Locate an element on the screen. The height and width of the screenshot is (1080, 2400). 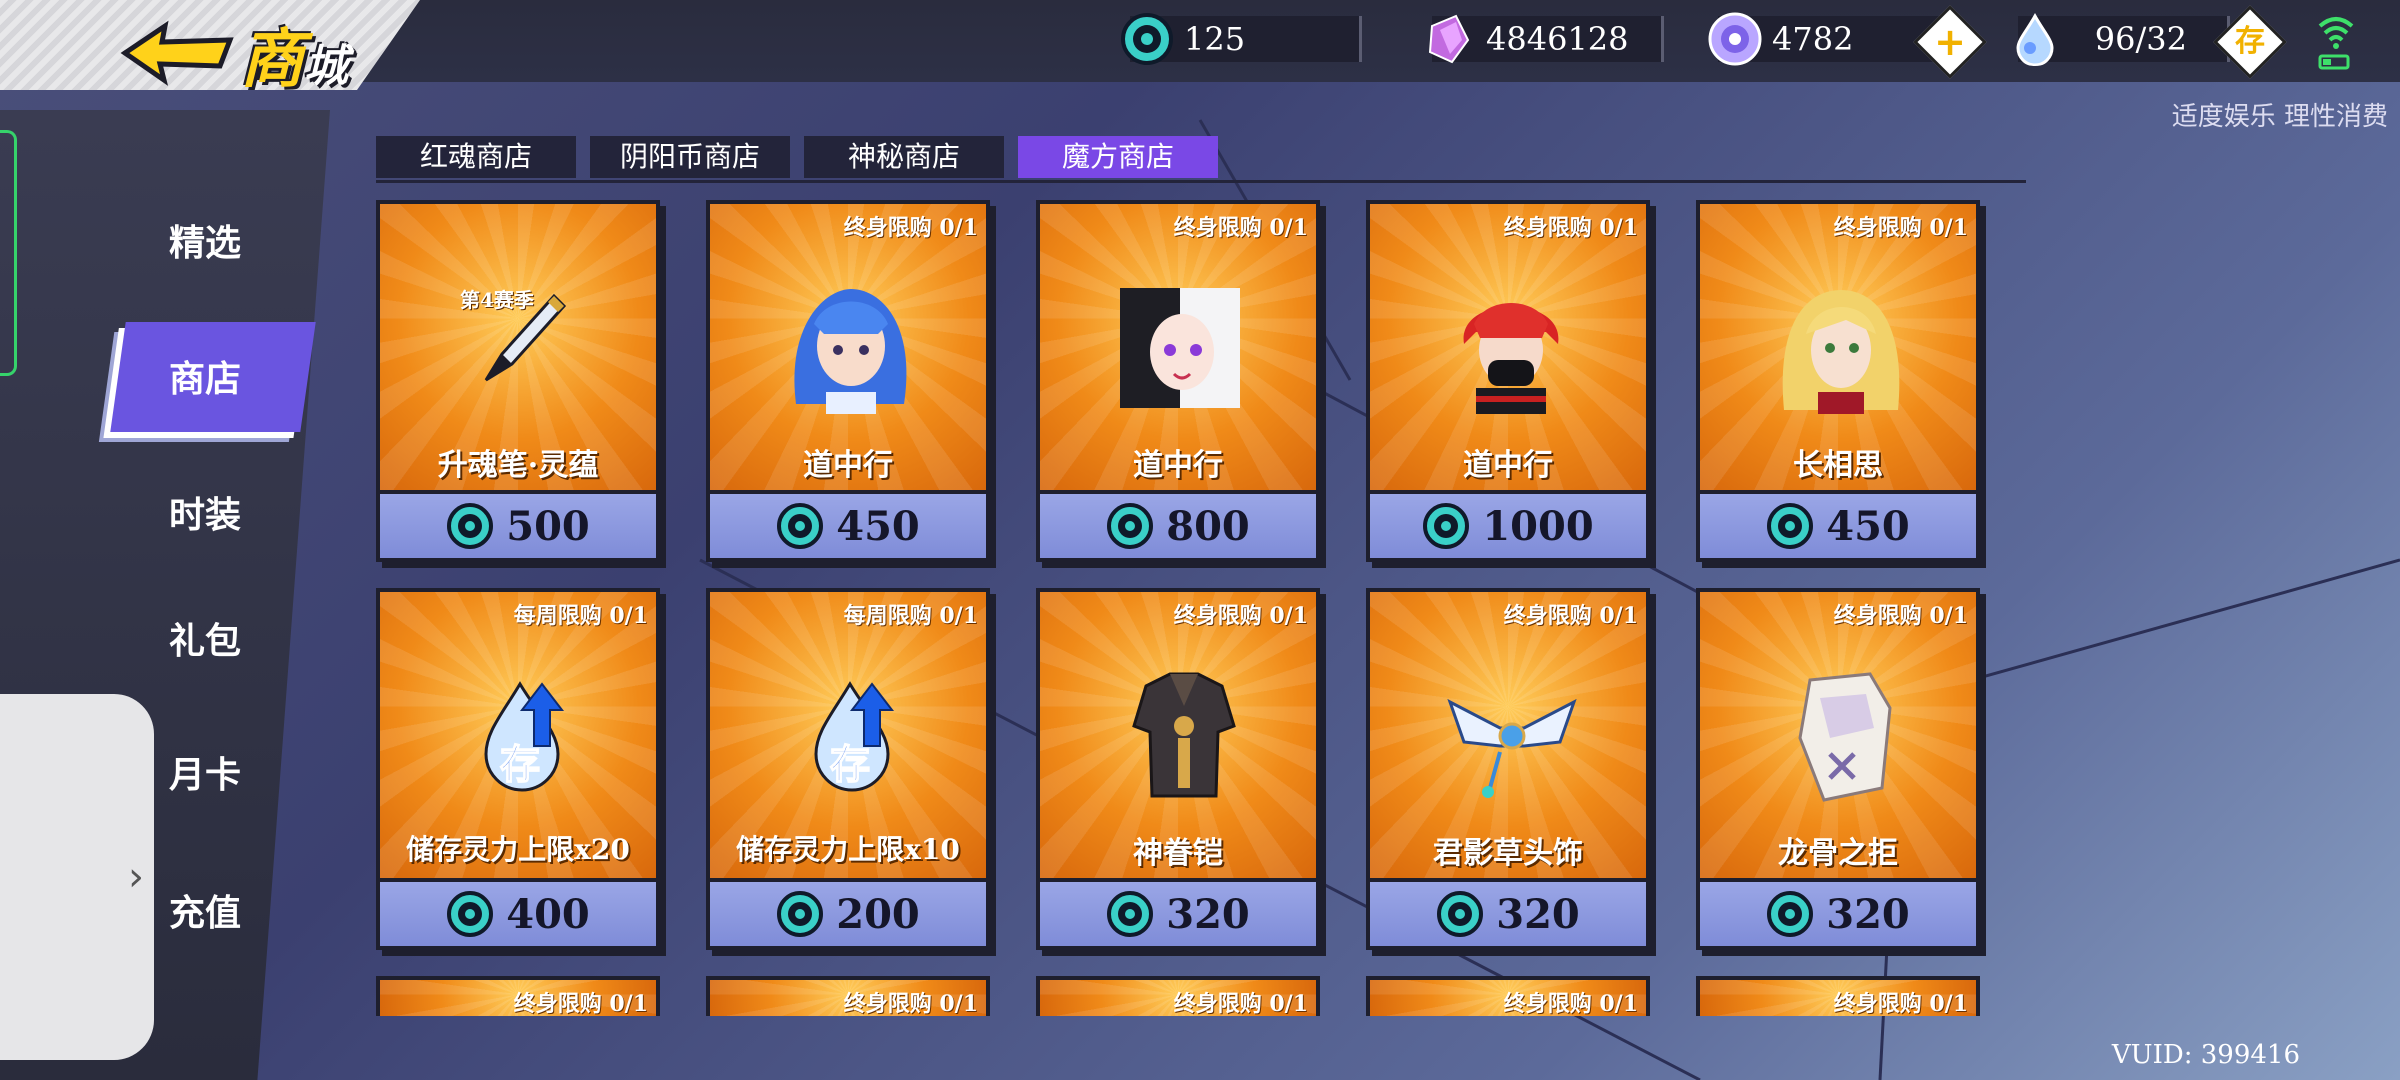
spirit-storage-icon: 存 is located at coordinates (854, 736).